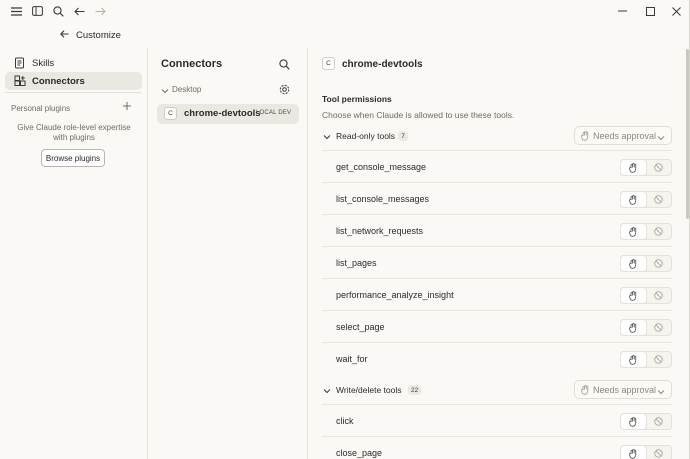 The height and width of the screenshot is (459, 690). Describe the element at coordinates (274, 113) in the screenshot. I see `local-dev-tag: LOCAL DEV` at that location.